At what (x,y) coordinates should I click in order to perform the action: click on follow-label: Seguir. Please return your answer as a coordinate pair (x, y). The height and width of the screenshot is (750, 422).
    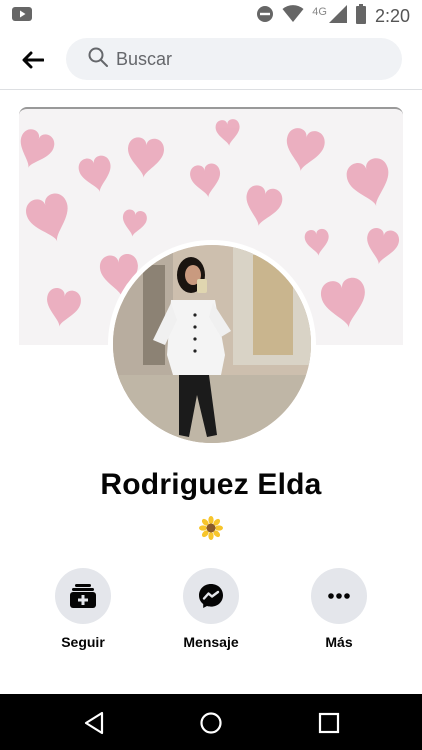
    Looking at the image, I should click on (83, 642).